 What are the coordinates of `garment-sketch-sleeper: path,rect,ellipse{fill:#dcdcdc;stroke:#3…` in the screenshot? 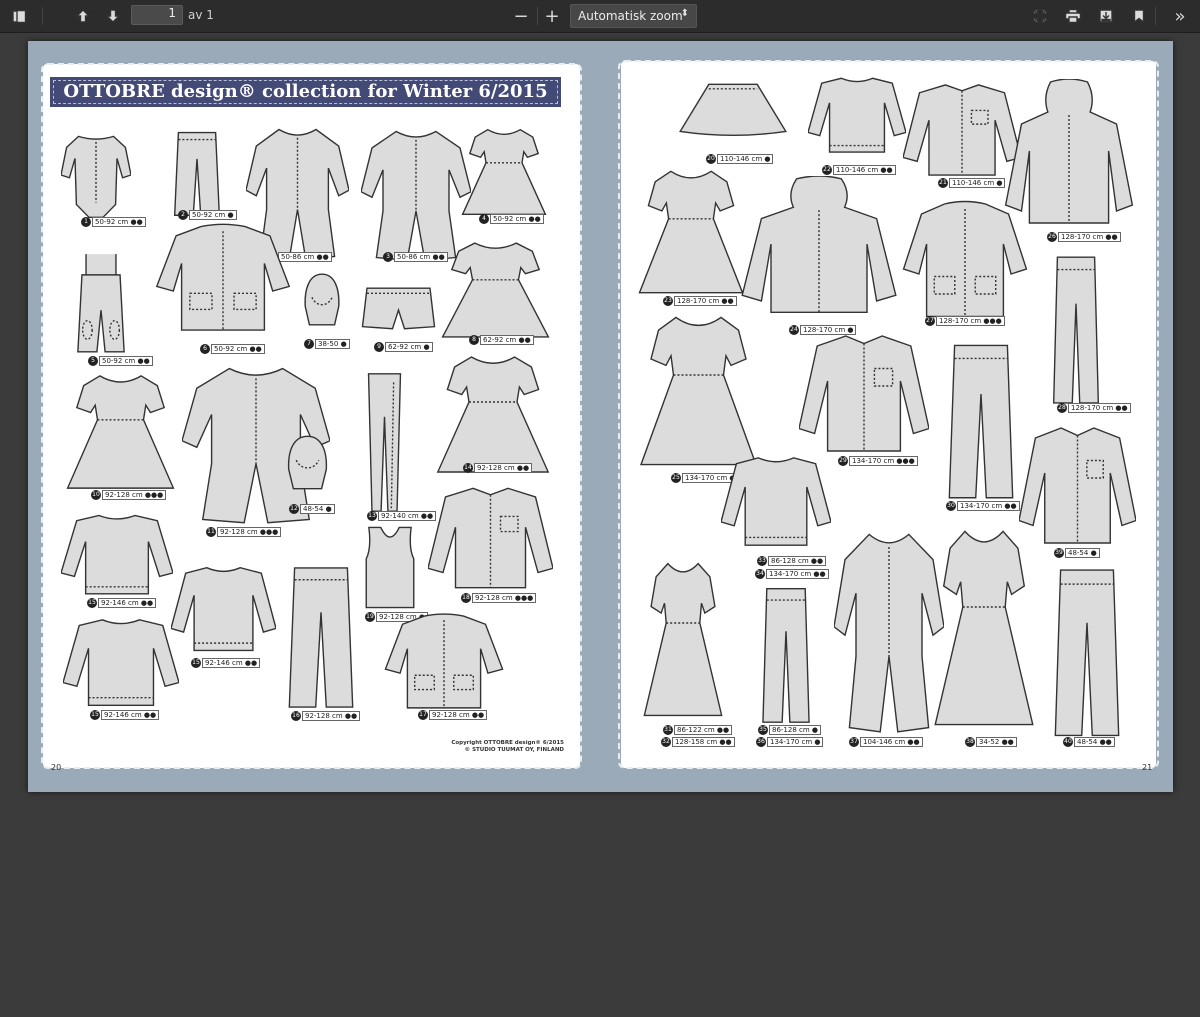 It's located at (889, 633).